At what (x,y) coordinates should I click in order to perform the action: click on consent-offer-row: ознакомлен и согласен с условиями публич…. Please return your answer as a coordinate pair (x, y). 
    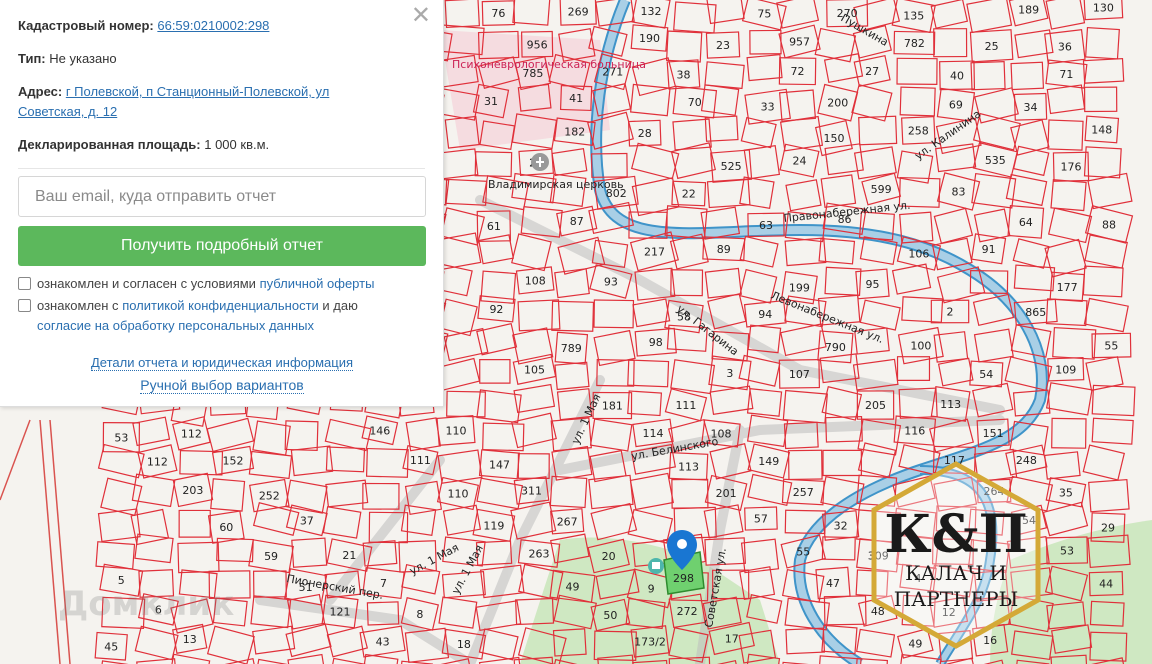
    Looking at the image, I should click on (221, 284).